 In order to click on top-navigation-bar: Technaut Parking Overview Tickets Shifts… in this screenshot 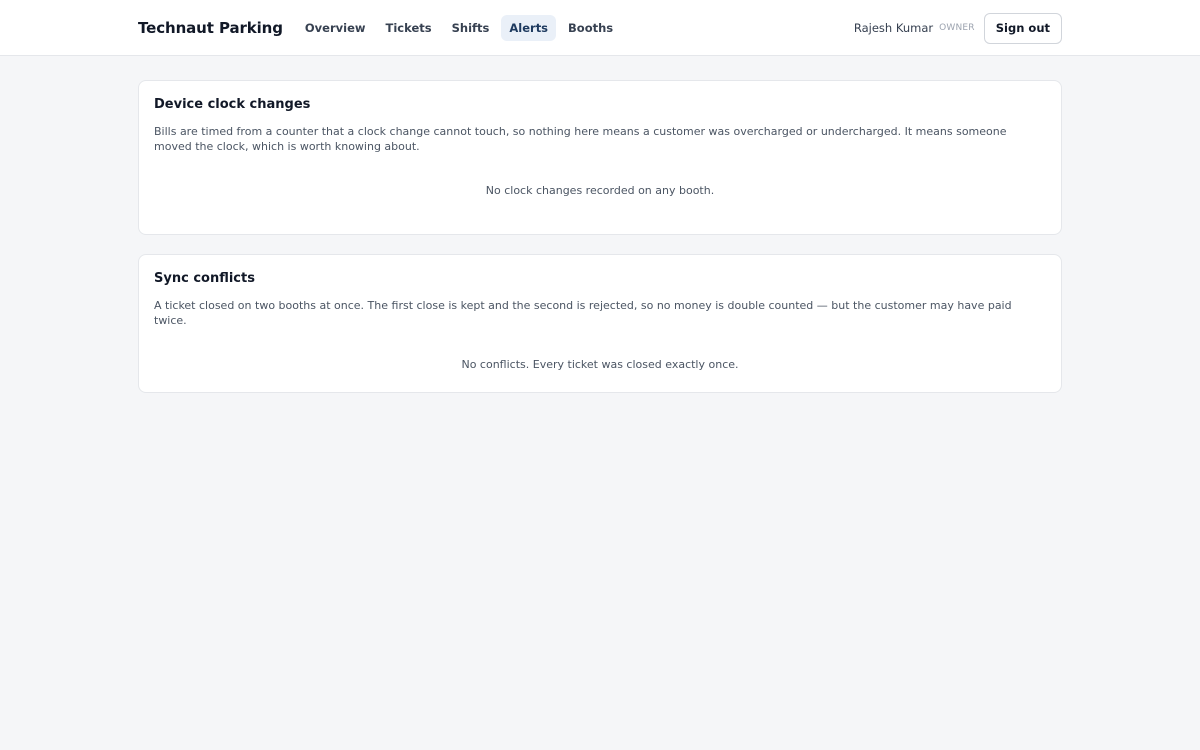, I will do `click(600, 28)`.